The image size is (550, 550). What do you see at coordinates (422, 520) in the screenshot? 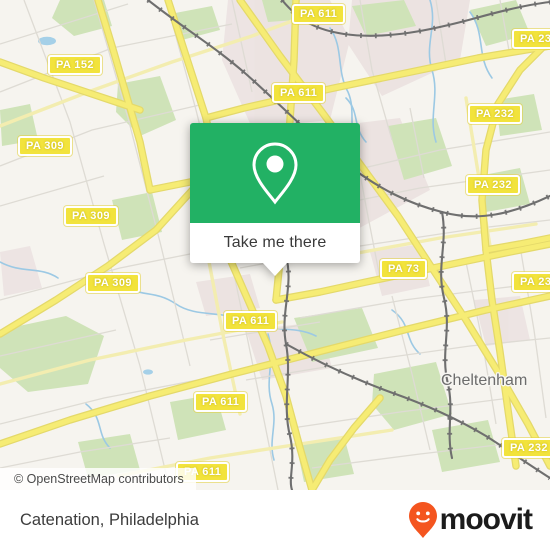
I see `moovit-smiley-pin-icon` at bounding box center [422, 520].